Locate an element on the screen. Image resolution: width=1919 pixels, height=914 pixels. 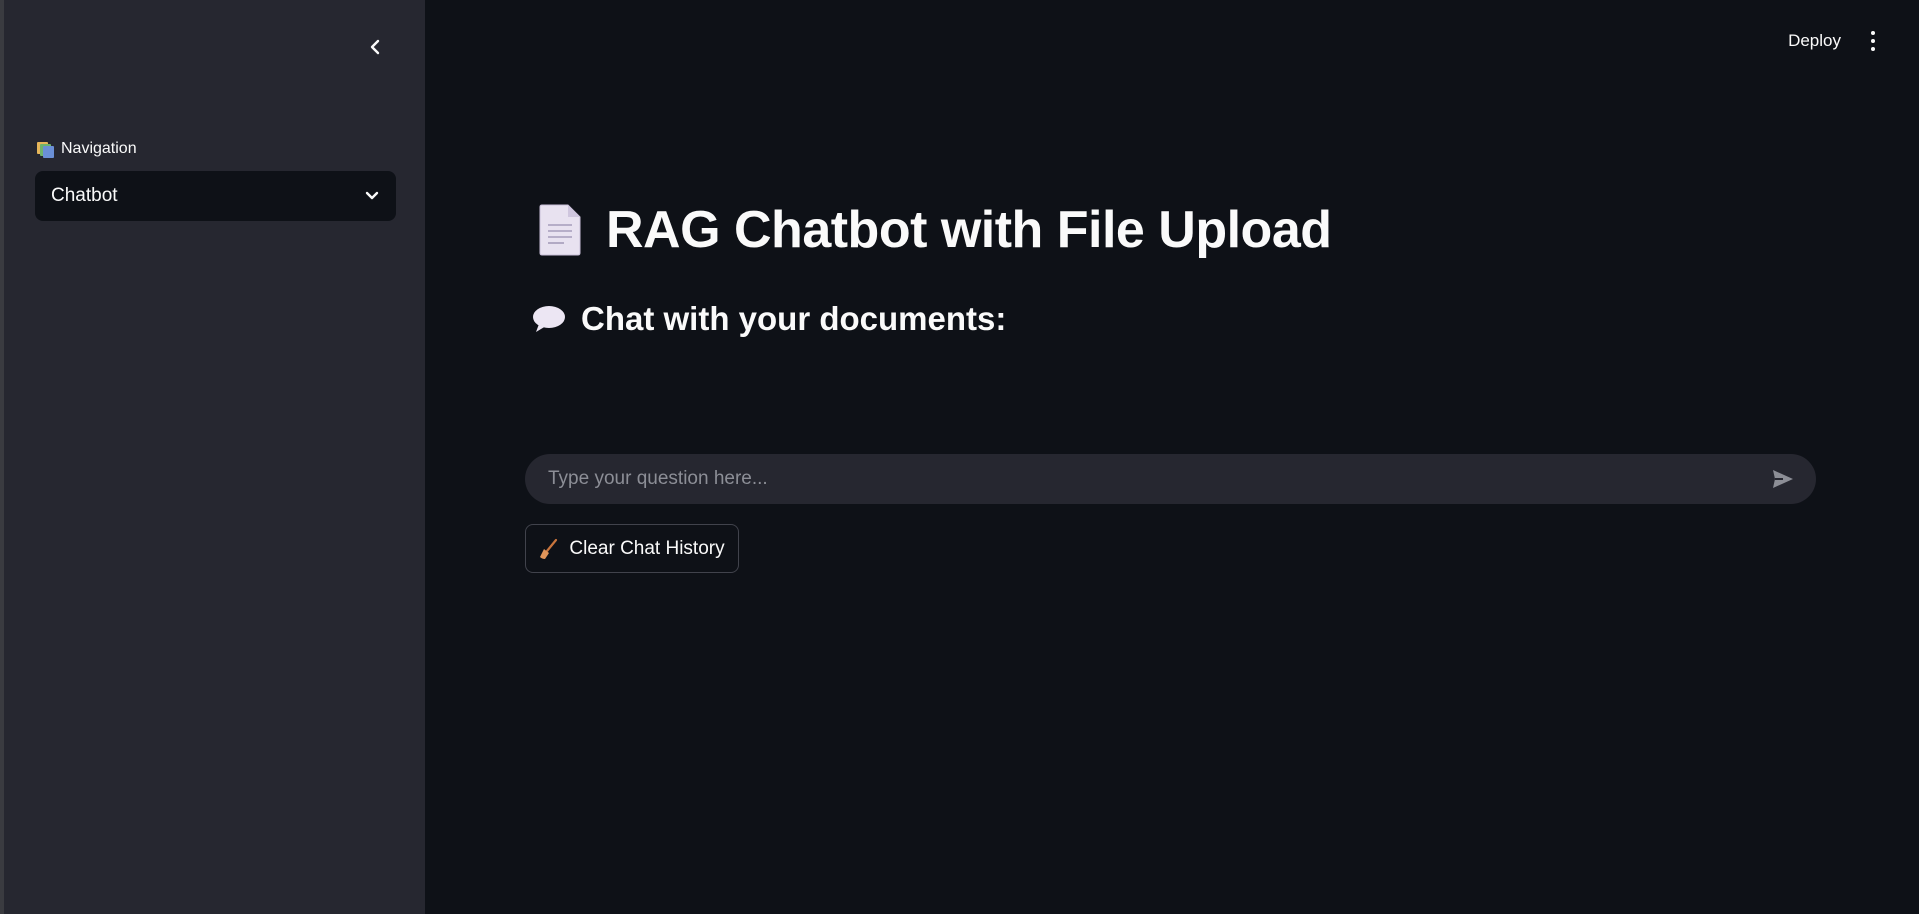
card-index-dividers-icon is located at coordinates (46, 149).